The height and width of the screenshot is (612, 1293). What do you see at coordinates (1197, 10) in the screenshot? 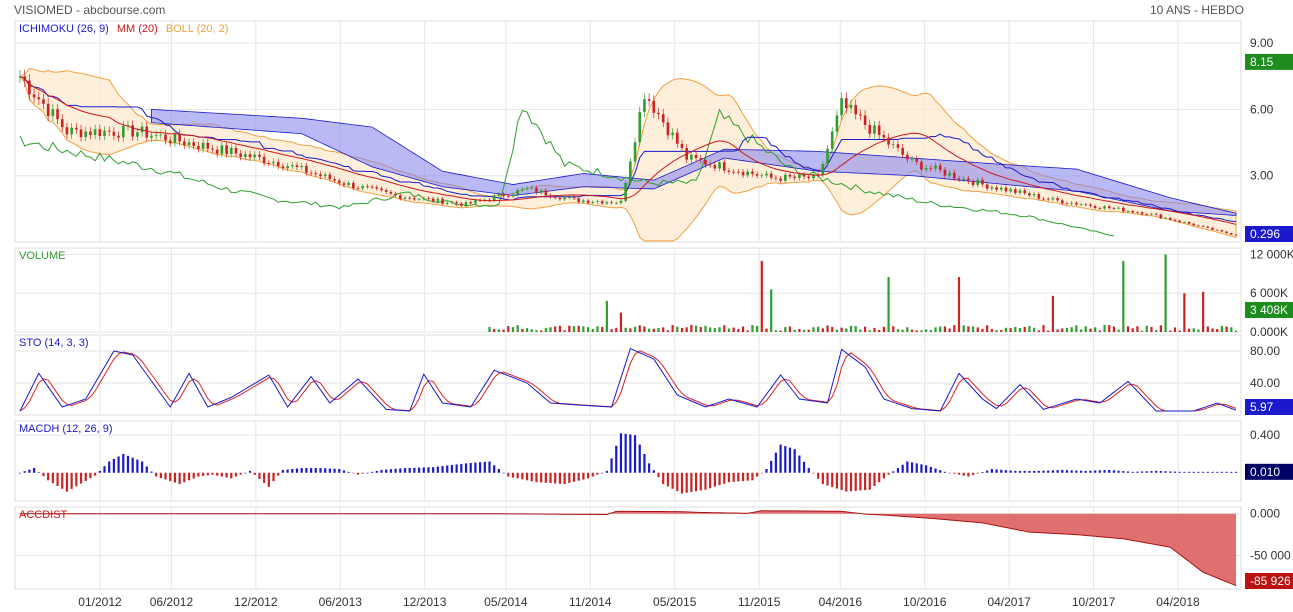
I see `chart-period: 10 ANS - HEBDO` at bounding box center [1197, 10].